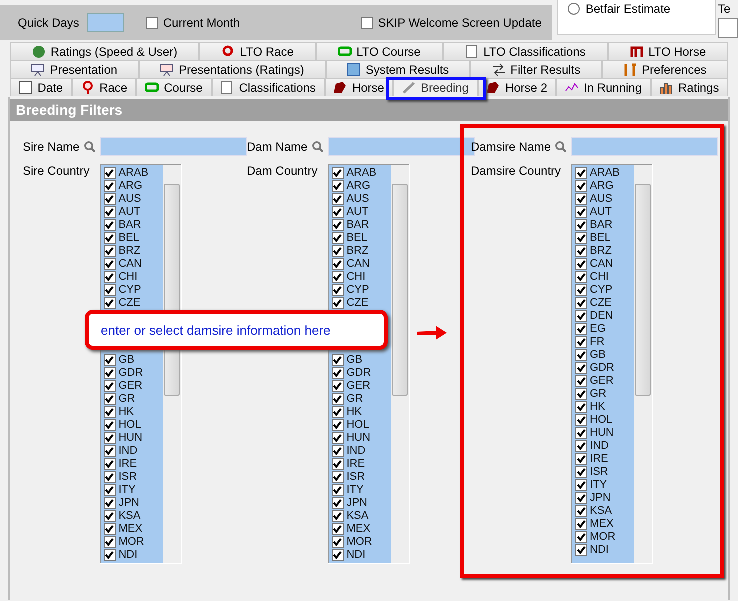 The image size is (738, 601). Describe the element at coordinates (603, 87) in the screenshot. I see `tab: In Running` at that location.